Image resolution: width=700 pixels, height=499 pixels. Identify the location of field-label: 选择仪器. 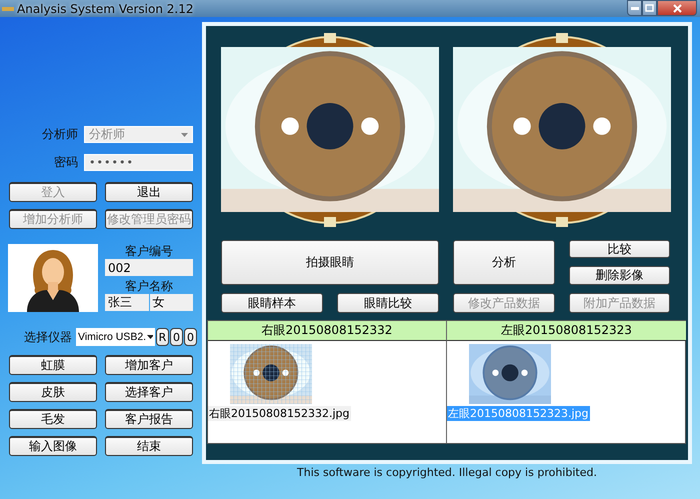
(48, 337).